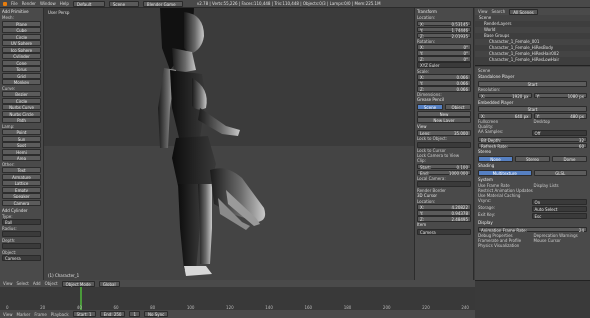 The height and width of the screenshot is (318, 590). Describe the element at coordinates (444, 184) in the screenshot. I see `local-camera-field` at that location.